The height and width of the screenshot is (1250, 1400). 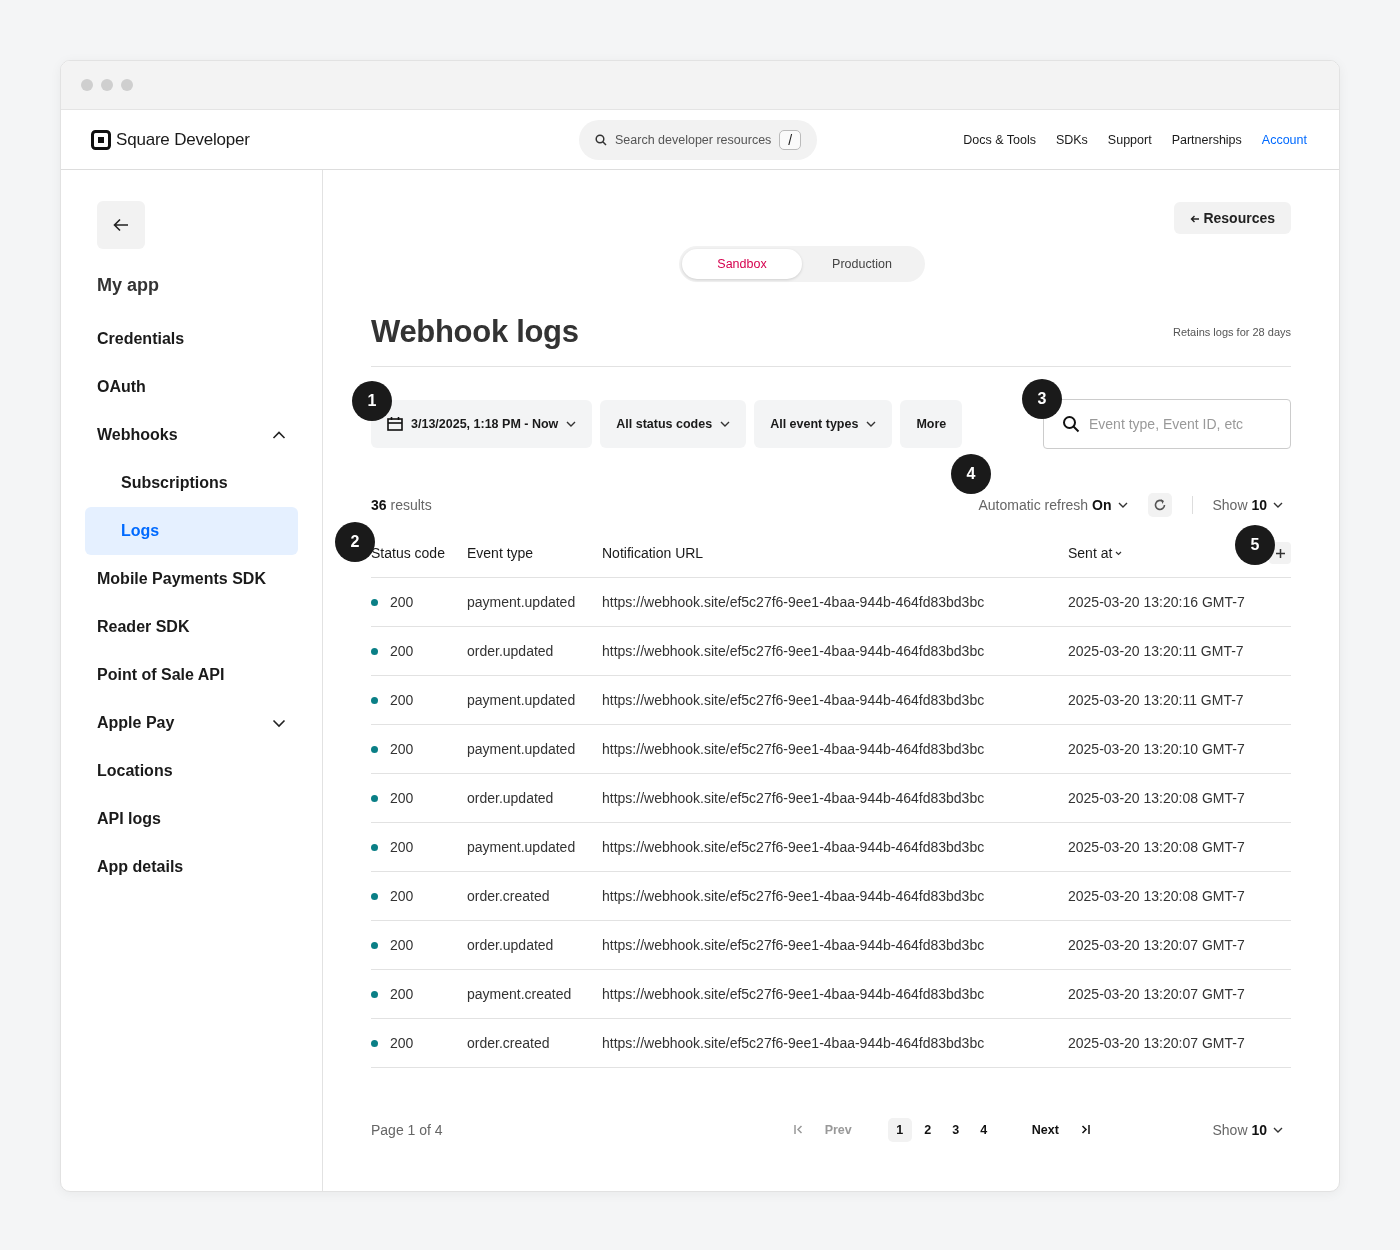 What do you see at coordinates (862, 264) in the screenshot?
I see `environment-tab: Production` at bounding box center [862, 264].